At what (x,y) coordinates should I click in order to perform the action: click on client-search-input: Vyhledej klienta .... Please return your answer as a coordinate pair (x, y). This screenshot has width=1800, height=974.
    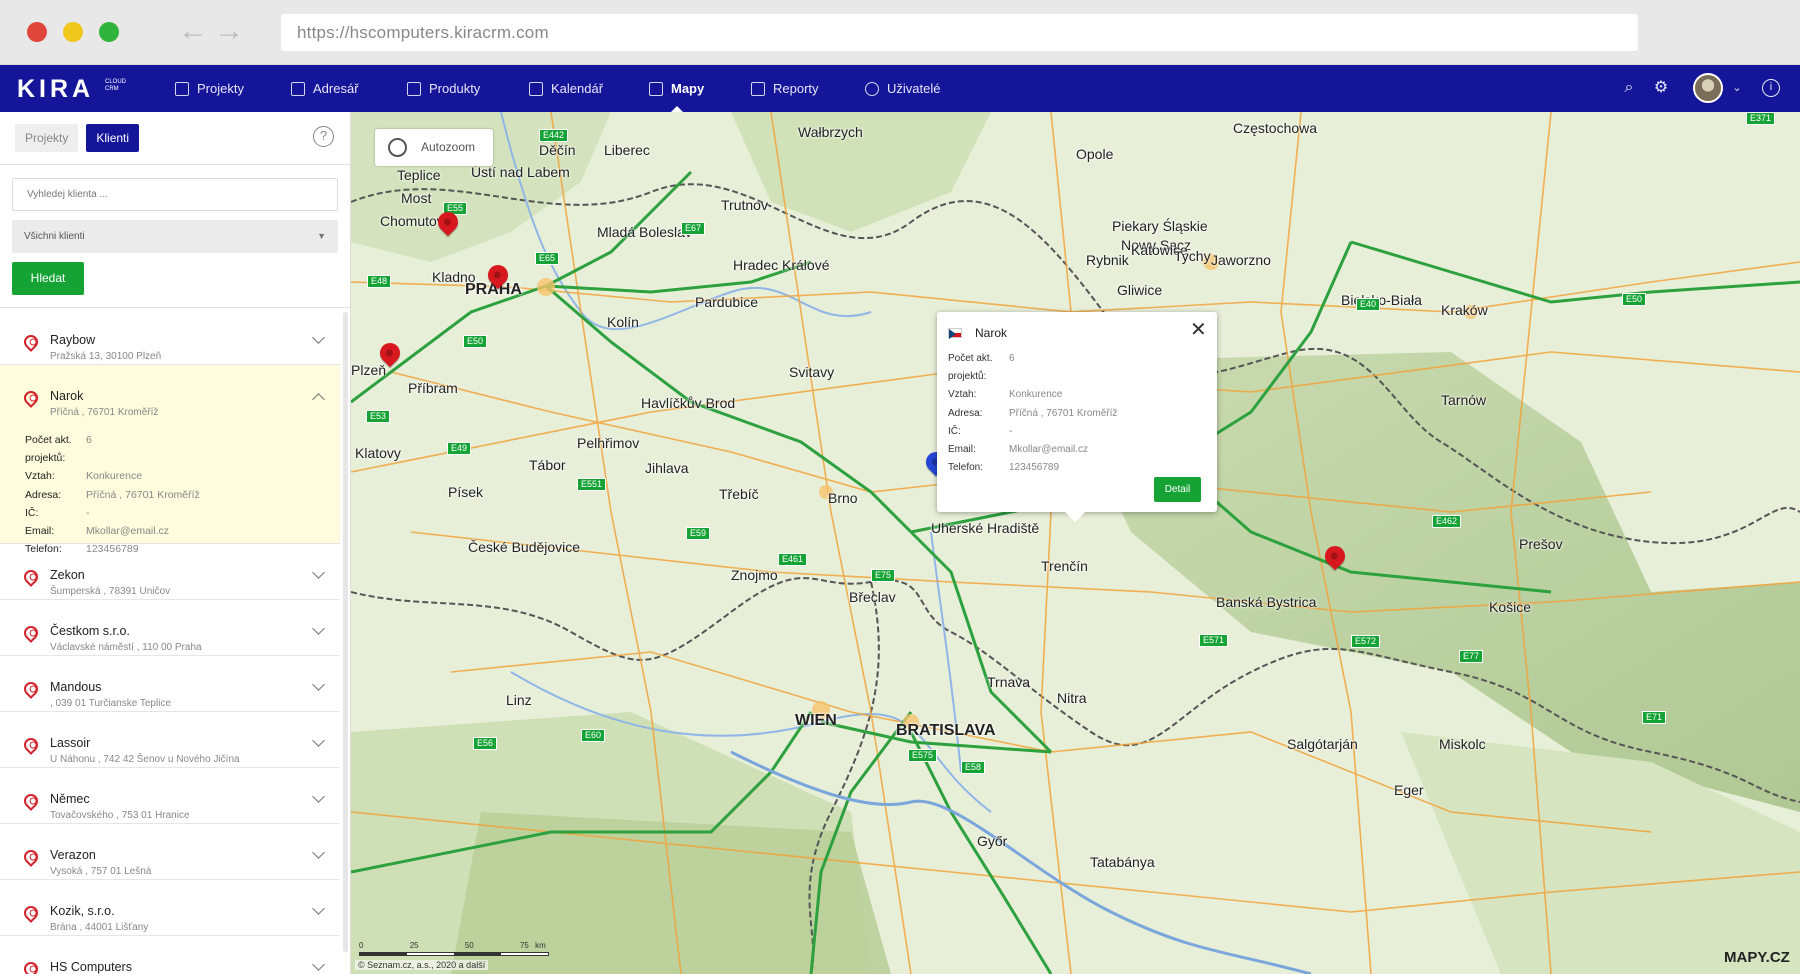
    Looking at the image, I should click on (175, 194).